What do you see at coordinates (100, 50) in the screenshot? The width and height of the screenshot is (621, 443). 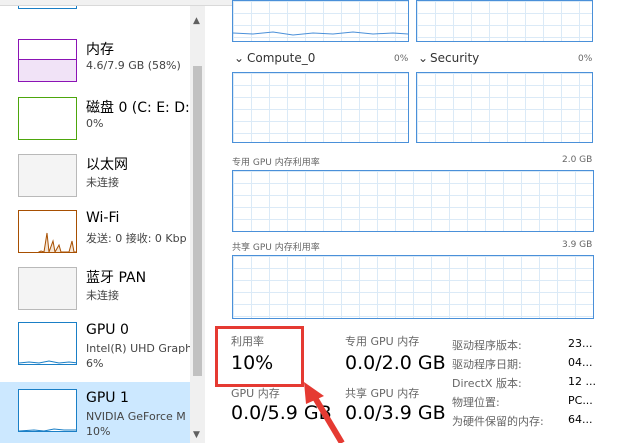 I see `sidebar-item-label: 内存` at bounding box center [100, 50].